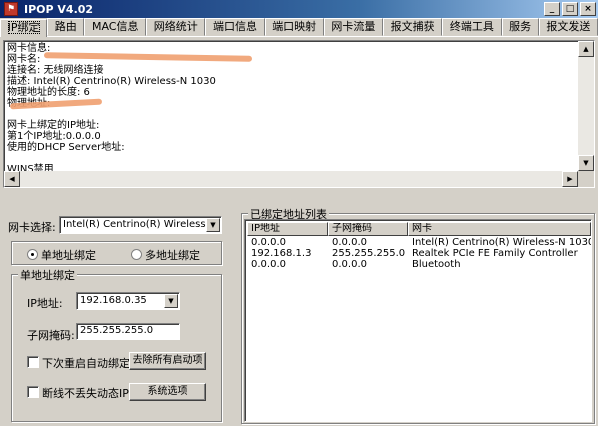 Image resolution: width=598 pixels, height=426 pixels. I want to click on window-controls: _ □ ×, so click(570, 9).